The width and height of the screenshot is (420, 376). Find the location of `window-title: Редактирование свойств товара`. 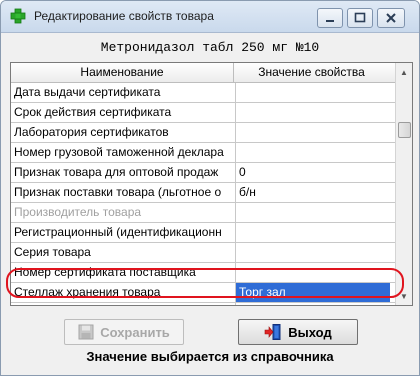

window-title: Редактирование свойств товара is located at coordinates (124, 16).